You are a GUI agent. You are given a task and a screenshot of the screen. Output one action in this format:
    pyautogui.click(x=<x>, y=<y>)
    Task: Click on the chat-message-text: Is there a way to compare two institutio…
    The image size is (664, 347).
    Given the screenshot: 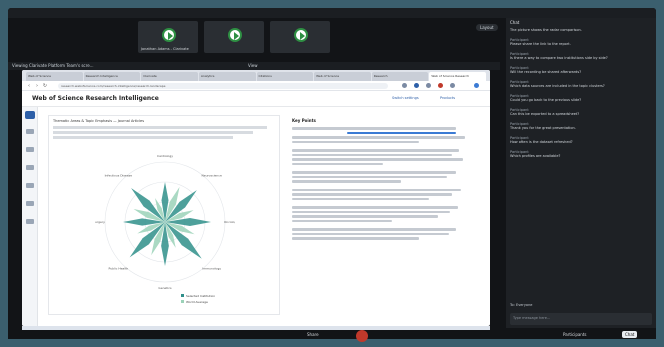 What is the action you would take?
    pyautogui.click(x=559, y=58)
    